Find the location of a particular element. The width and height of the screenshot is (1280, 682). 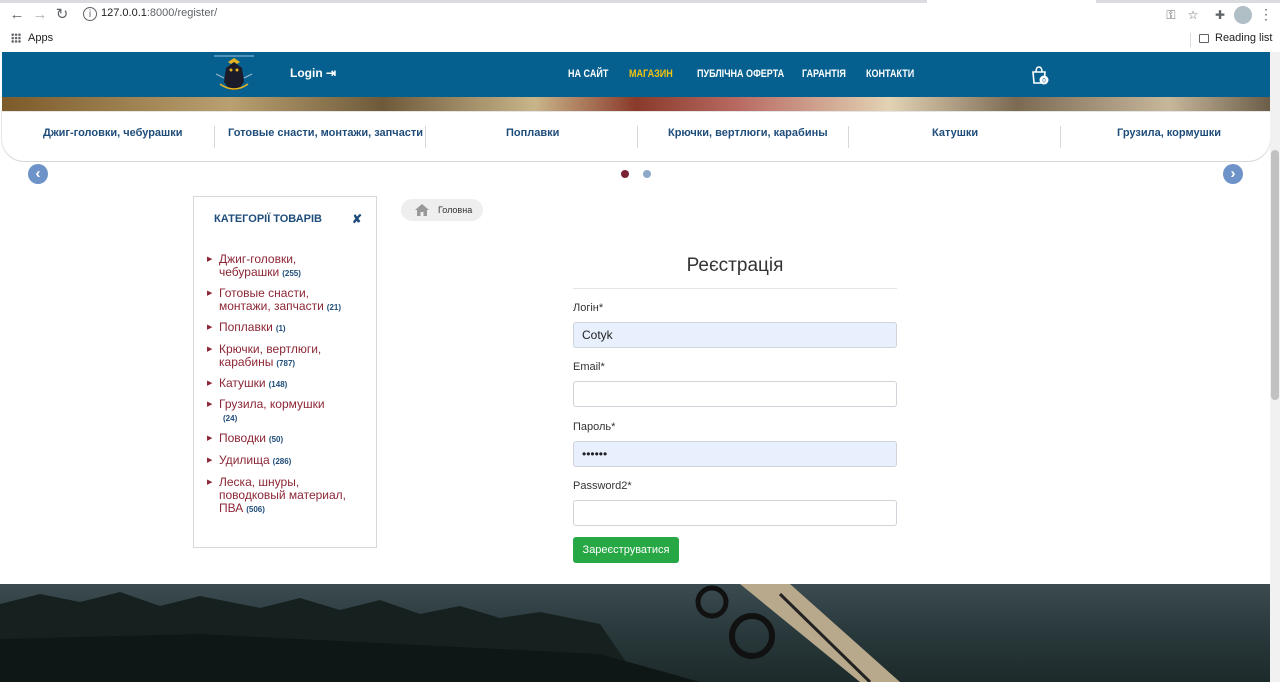

back-icon: ← is located at coordinates (17, 15).